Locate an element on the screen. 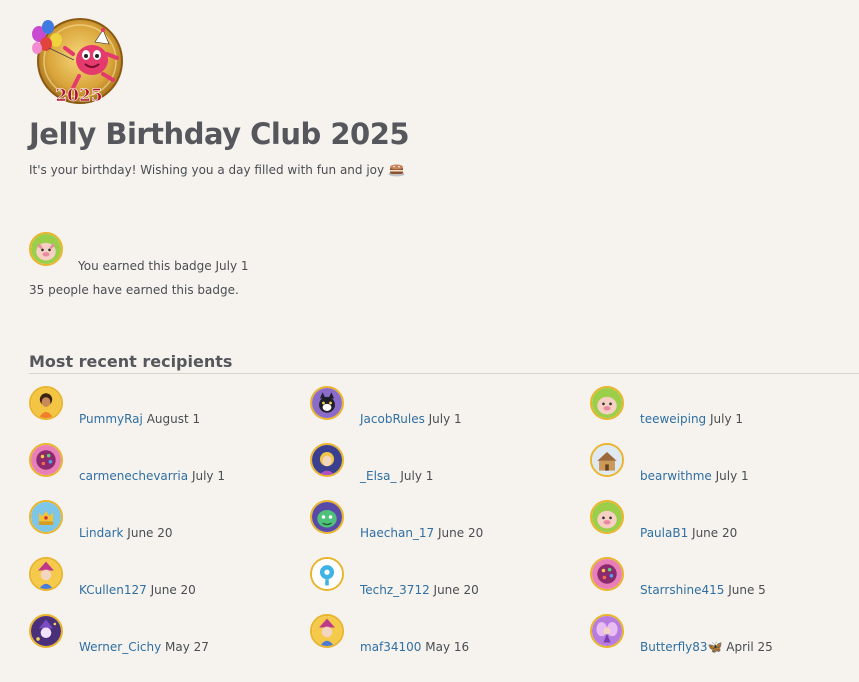 This screenshot has height=682, width=859. recipient-item: Lindark June 20 is located at coordinates (159, 520).